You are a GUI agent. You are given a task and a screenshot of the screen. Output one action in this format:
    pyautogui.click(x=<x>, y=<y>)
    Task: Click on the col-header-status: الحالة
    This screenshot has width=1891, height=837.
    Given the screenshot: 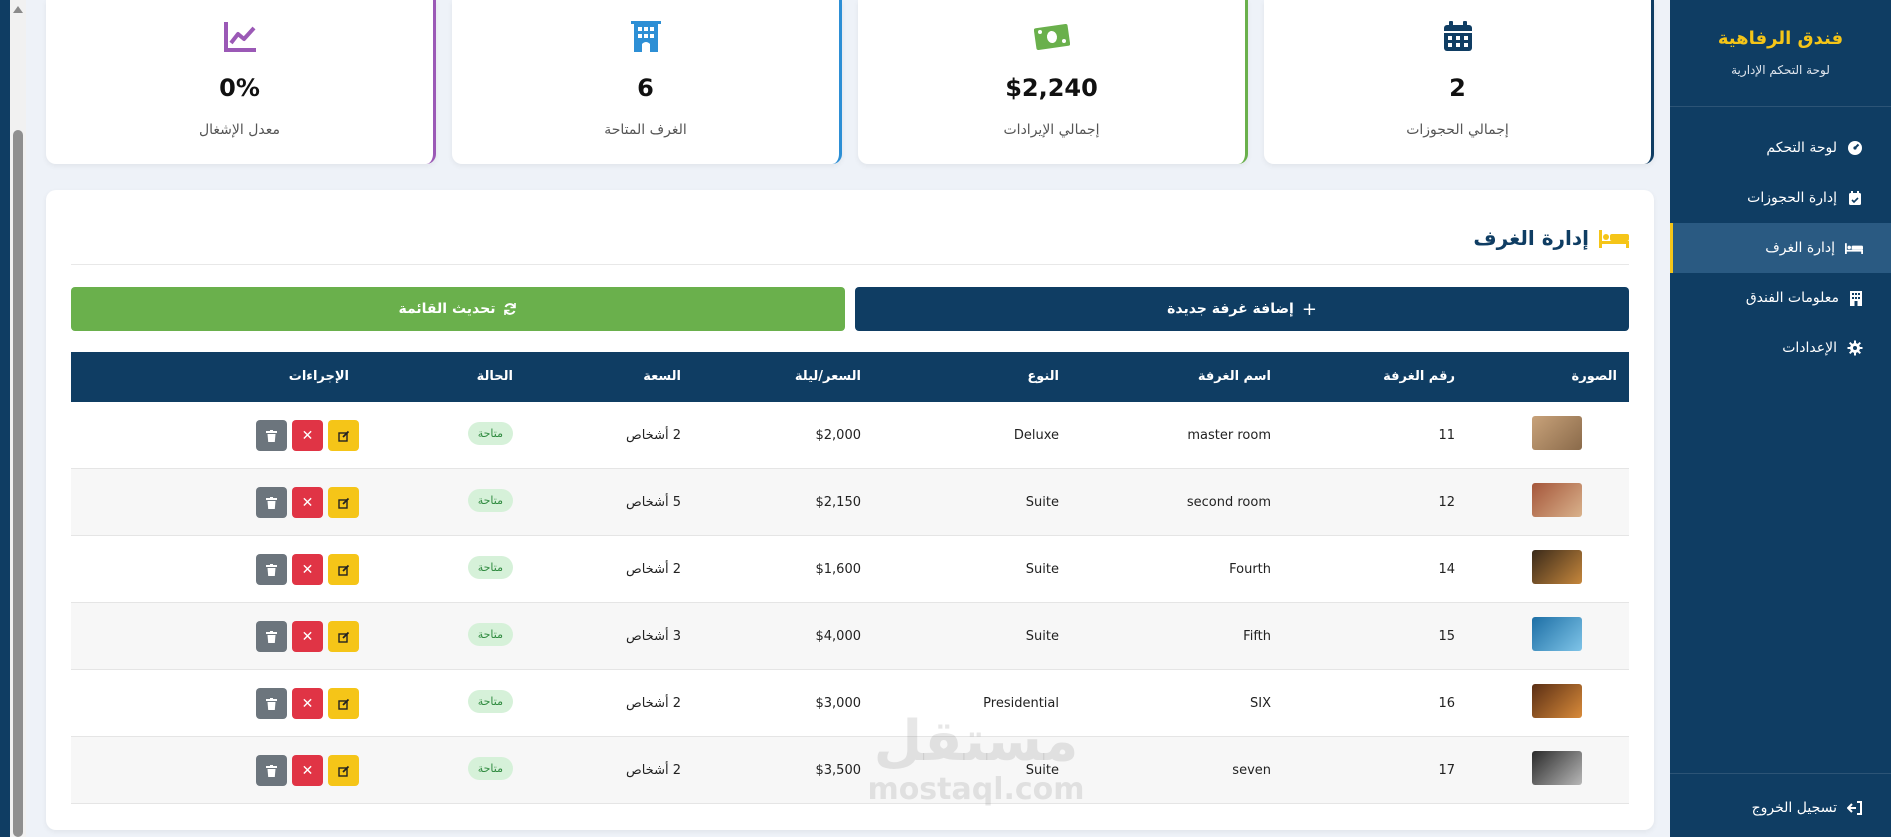 What is the action you would take?
    pyautogui.click(x=494, y=376)
    